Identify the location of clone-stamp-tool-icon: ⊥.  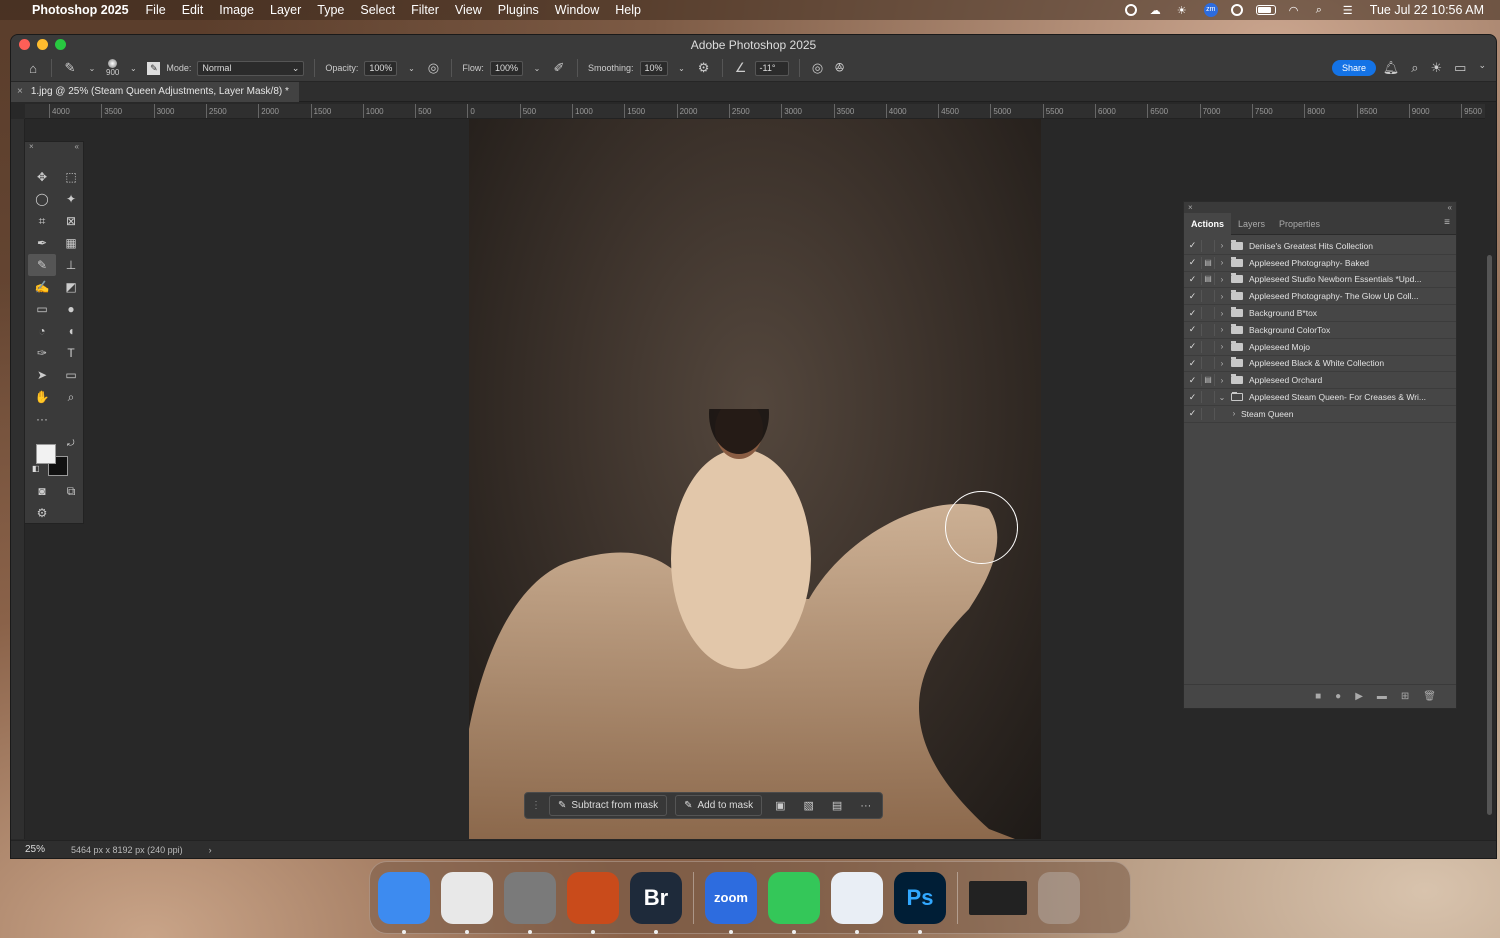
(71, 265).